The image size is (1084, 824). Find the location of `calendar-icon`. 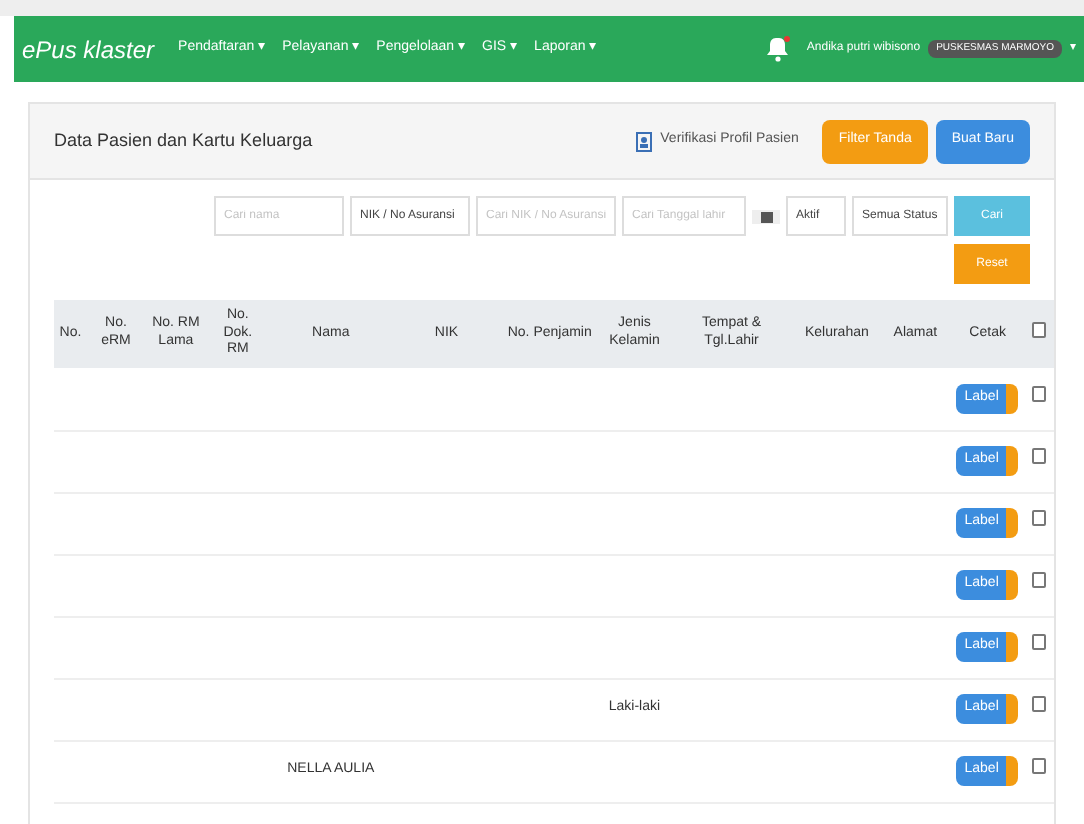

calendar-icon is located at coordinates (766, 216).